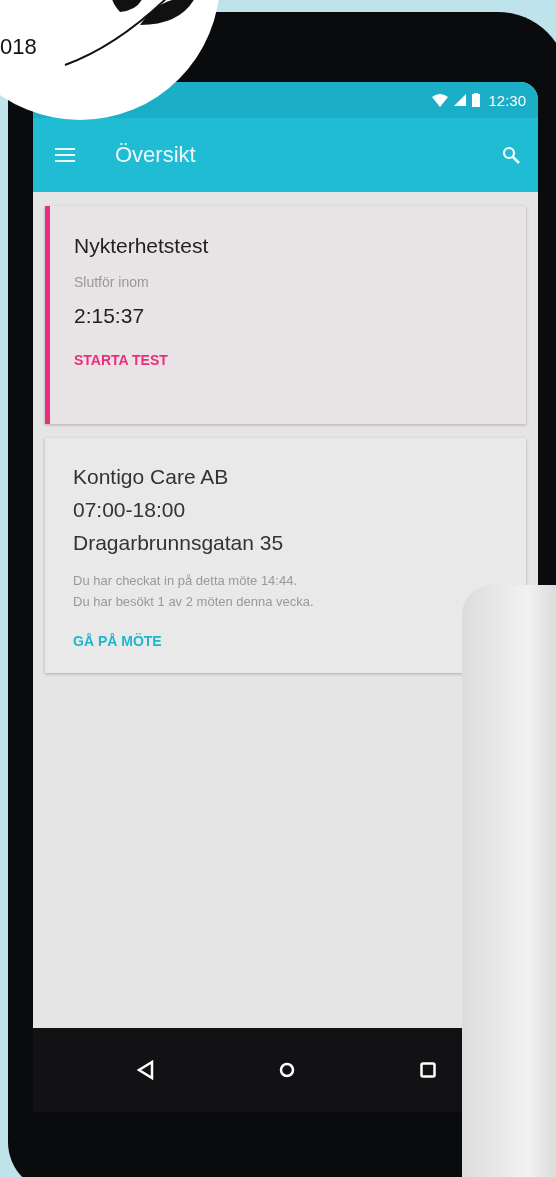 The height and width of the screenshot is (1177, 556). I want to click on meeting-note: Du har checkat in på detta möte 14:44., so click(186, 580).